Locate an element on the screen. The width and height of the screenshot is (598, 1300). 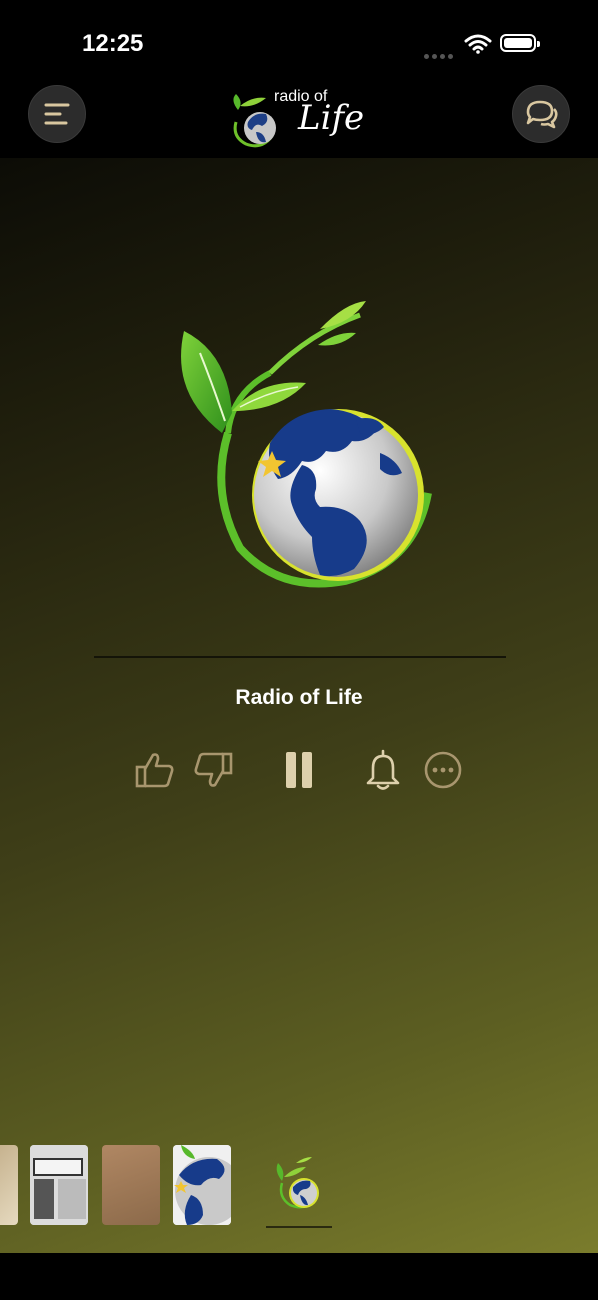
thumbs-up-icon is located at coordinates (154, 770).